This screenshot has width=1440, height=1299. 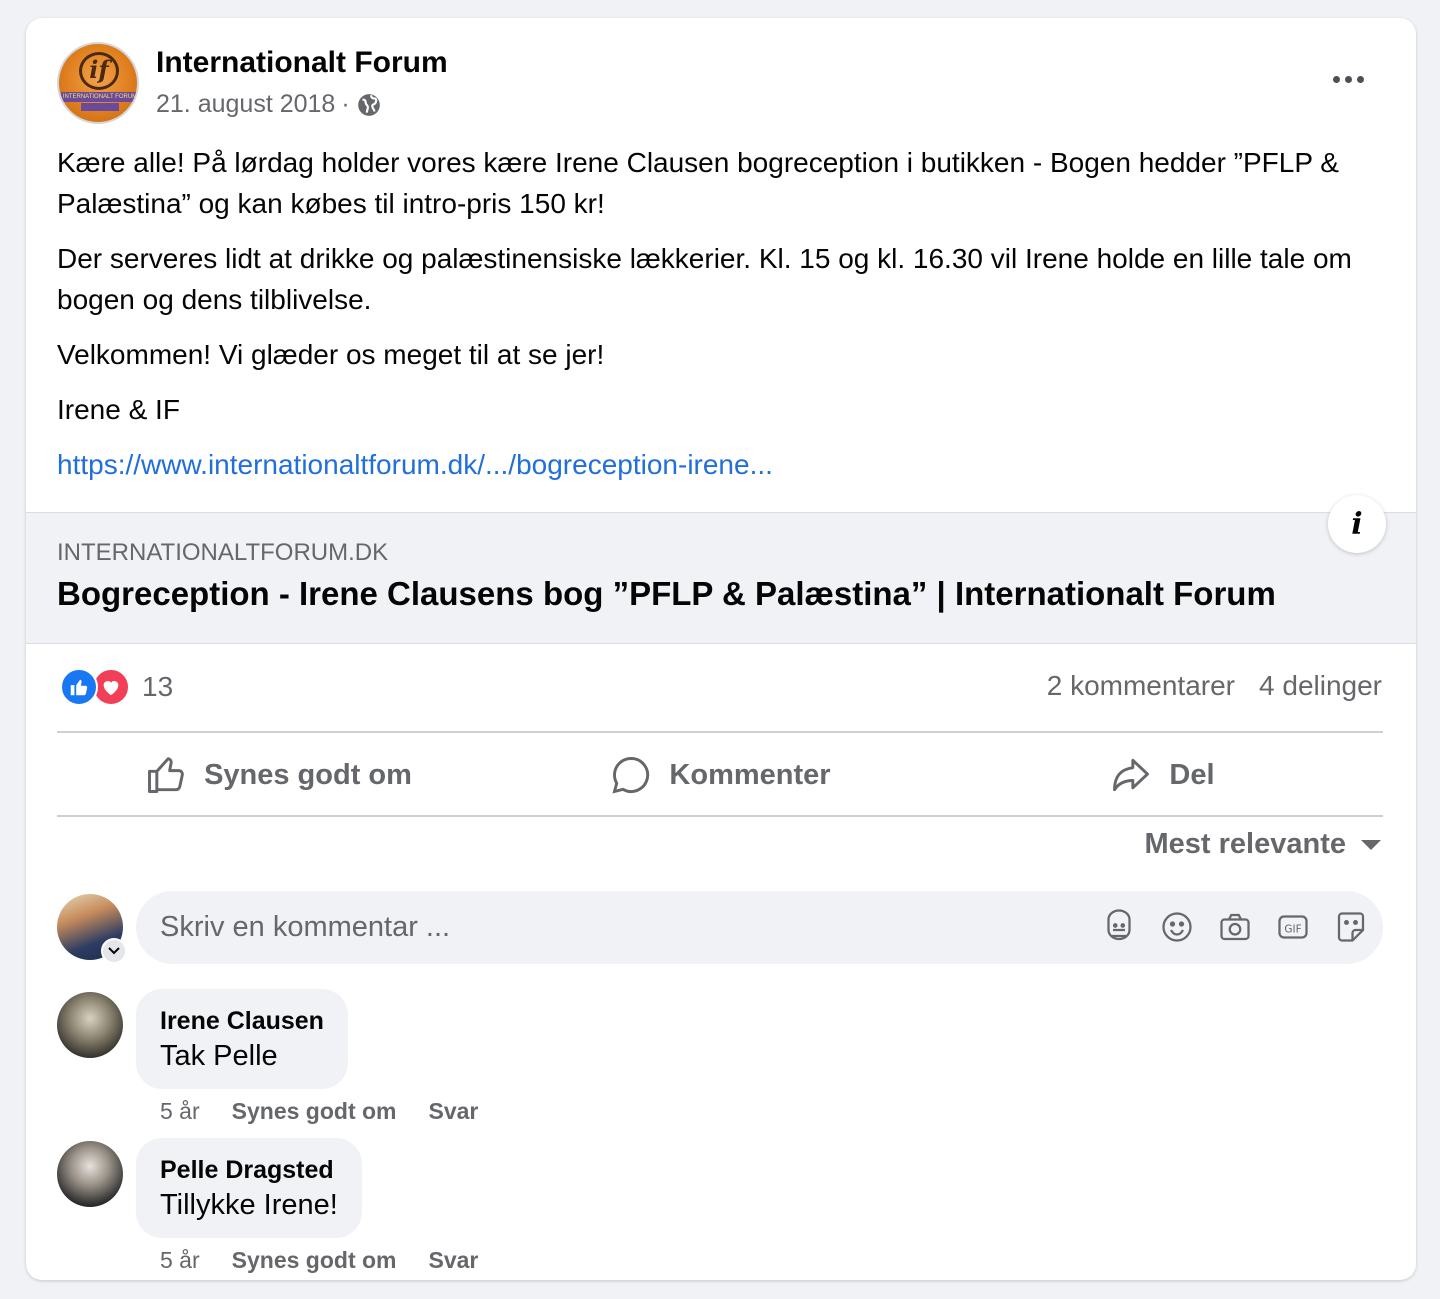 I want to click on share-count-link: 4 delinger, so click(x=1320, y=686).